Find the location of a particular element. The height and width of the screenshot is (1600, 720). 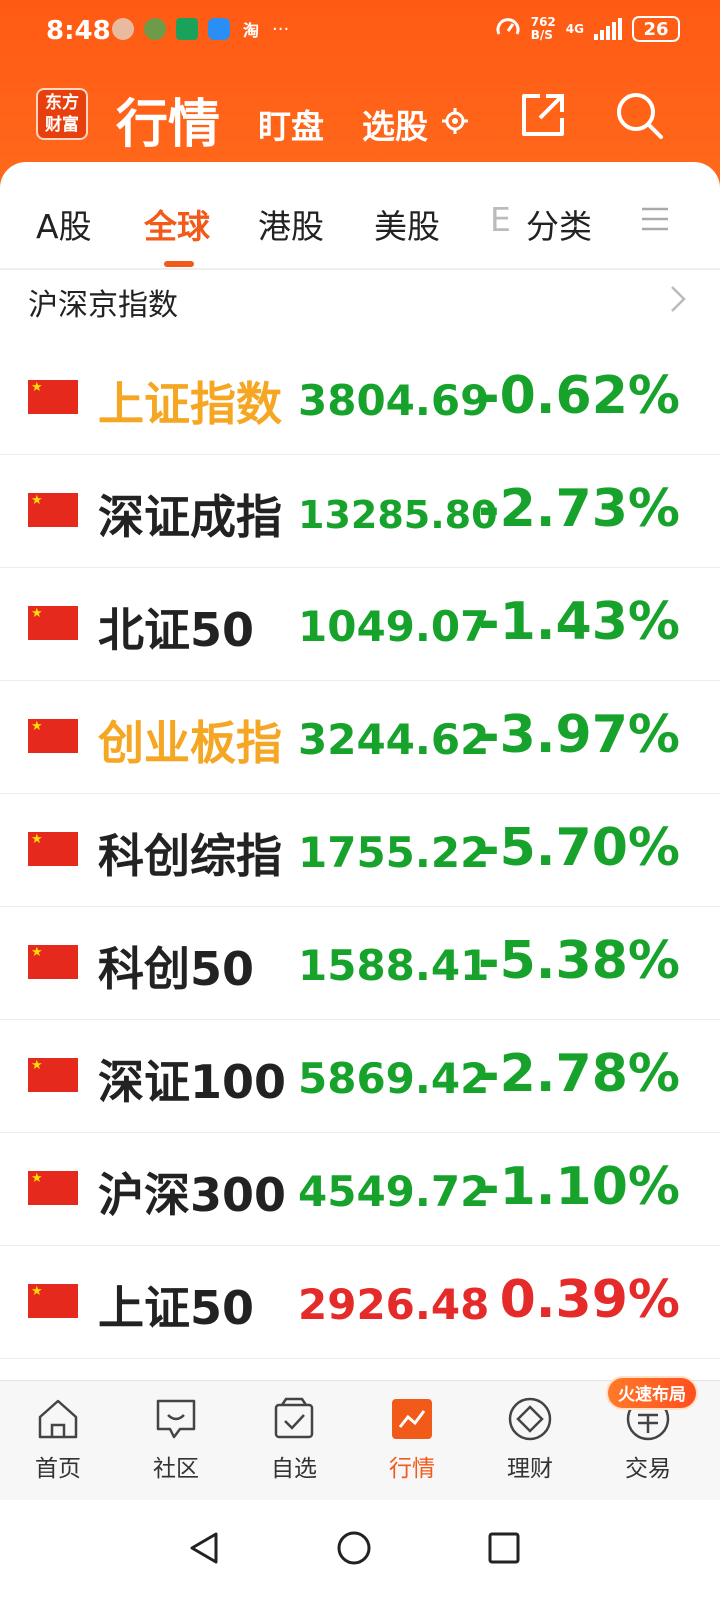

tab-hk-shares: 港股 is located at coordinates (291, 224).